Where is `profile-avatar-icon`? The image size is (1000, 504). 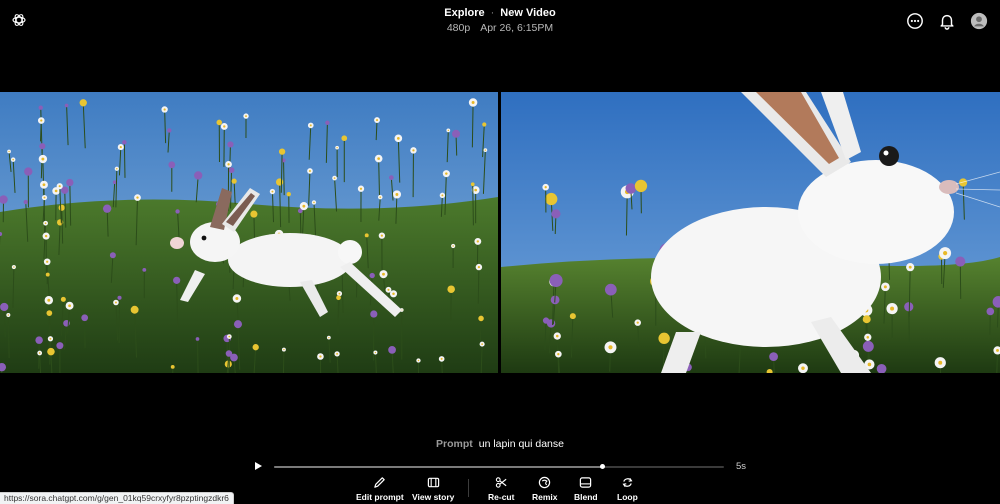 profile-avatar-icon is located at coordinates (979, 21).